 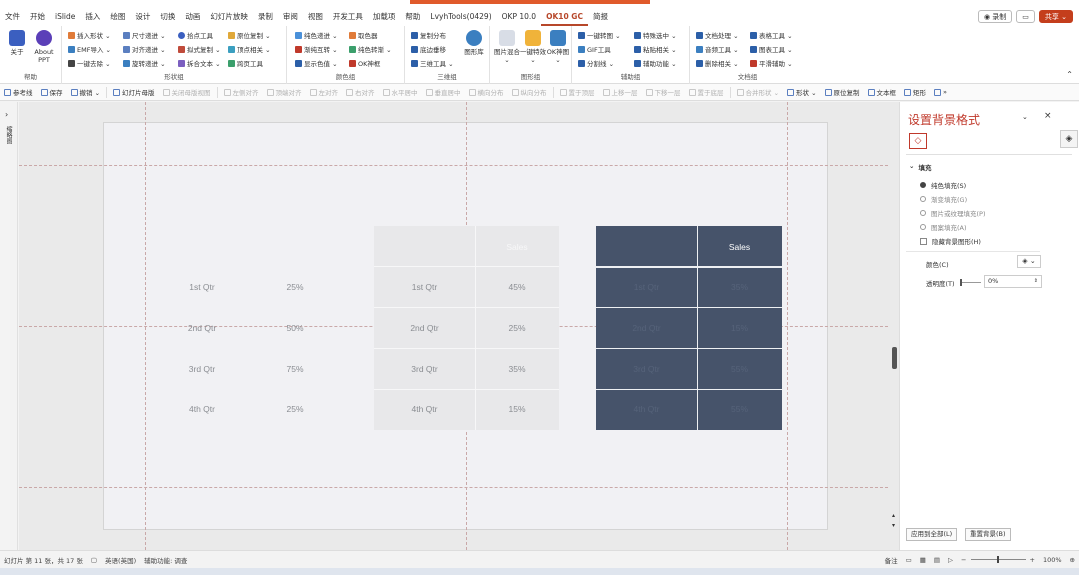 What do you see at coordinates (12, 17) in the screenshot?
I see `menu-file: 文件` at bounding box center [12, 17].